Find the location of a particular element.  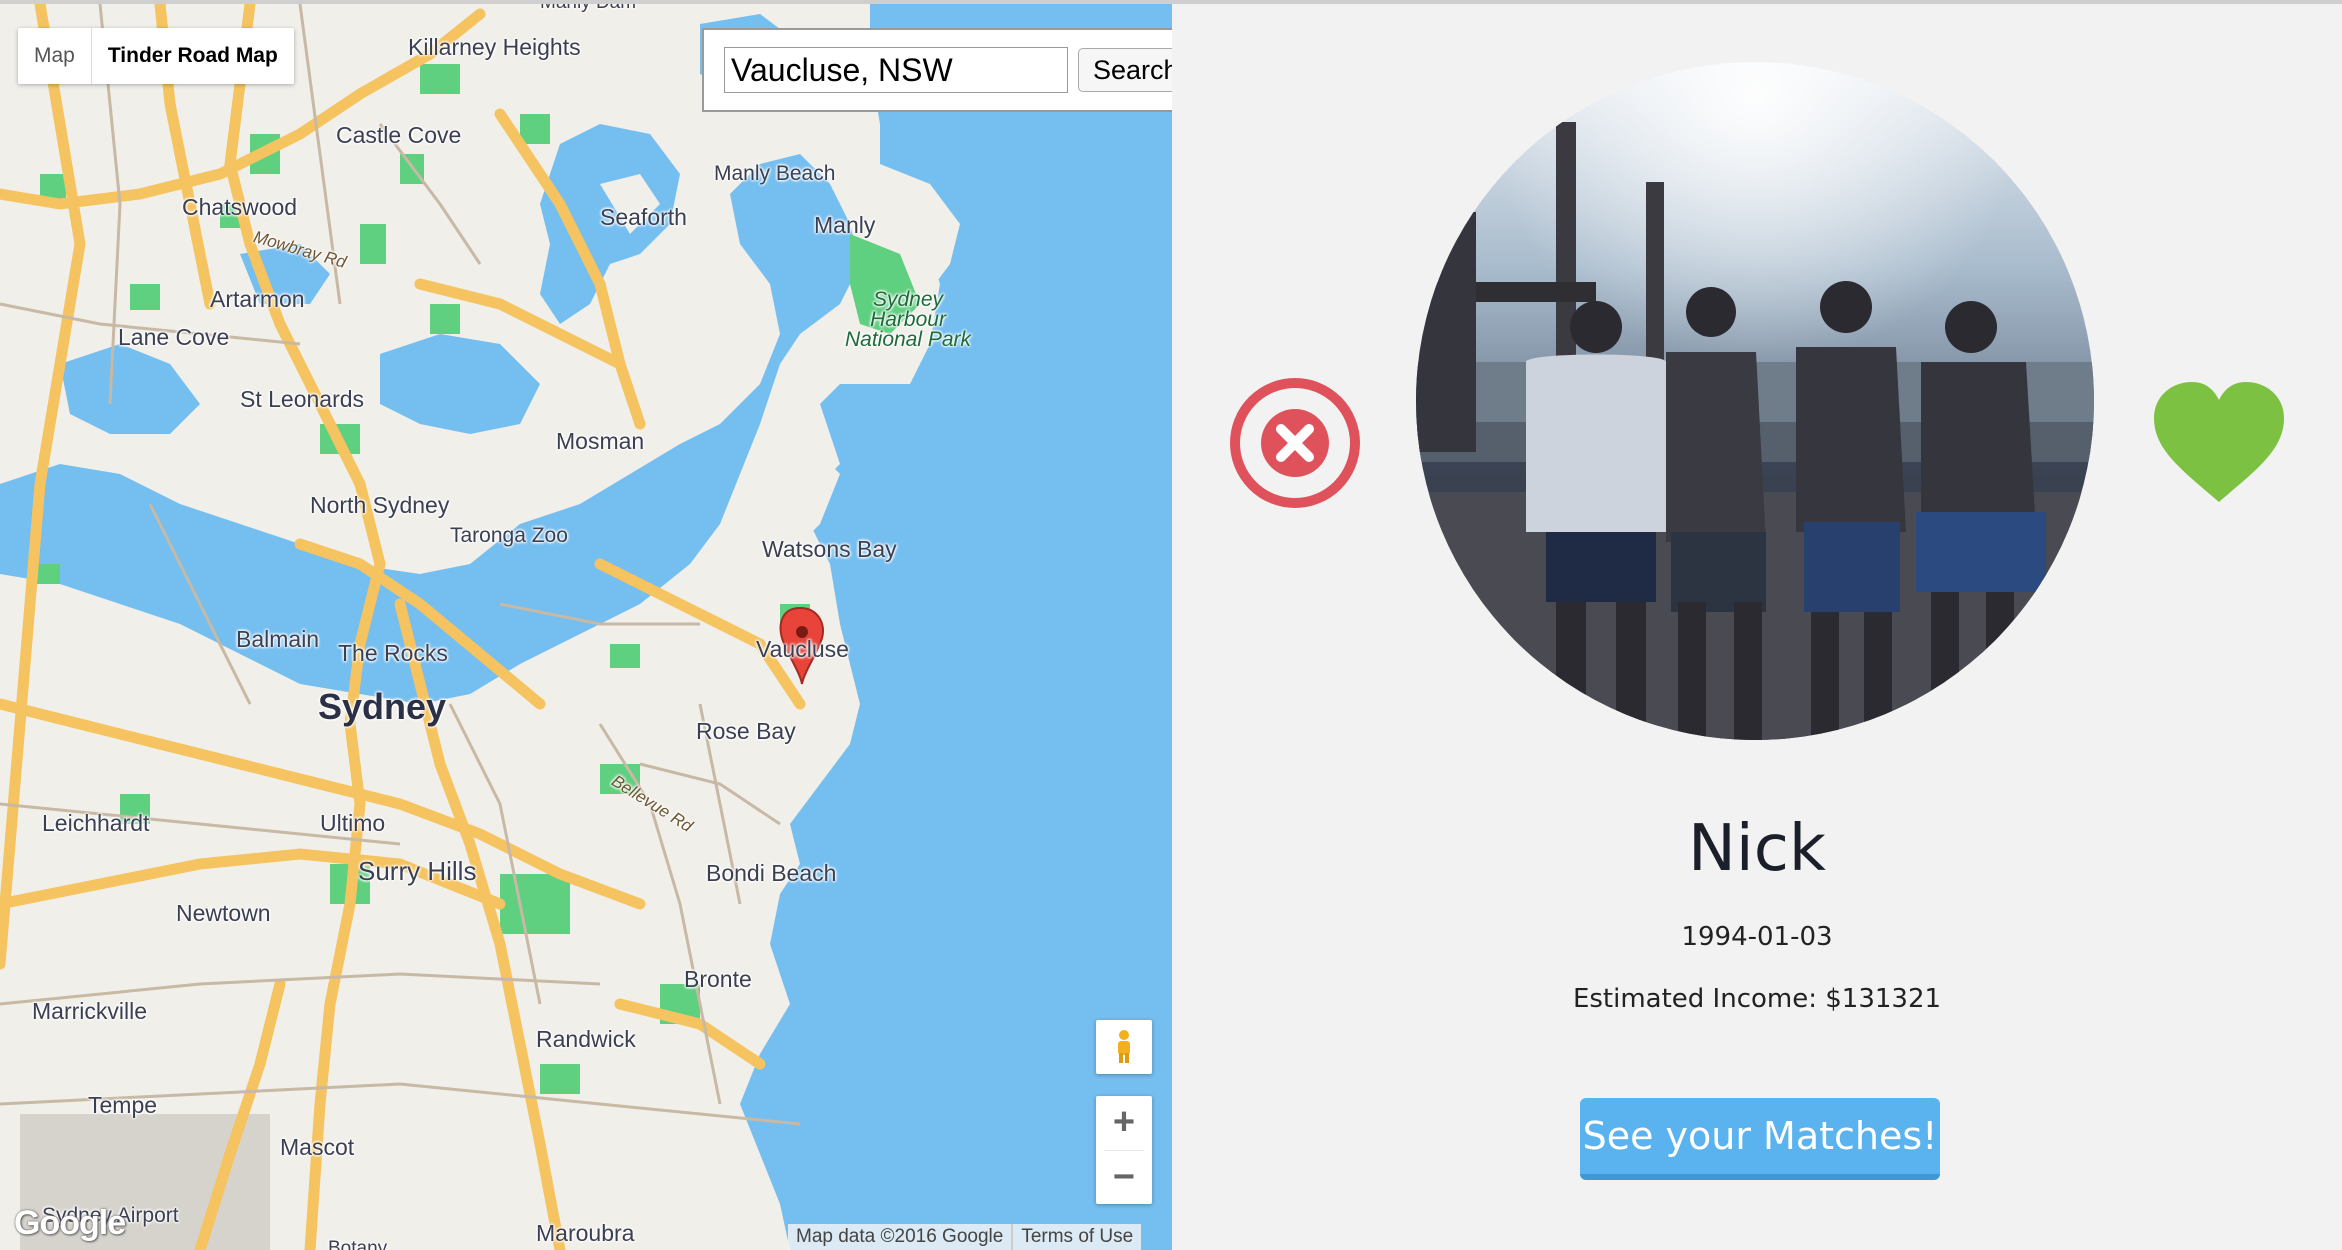

search-button: Search is located at coordinates (1125, 70).